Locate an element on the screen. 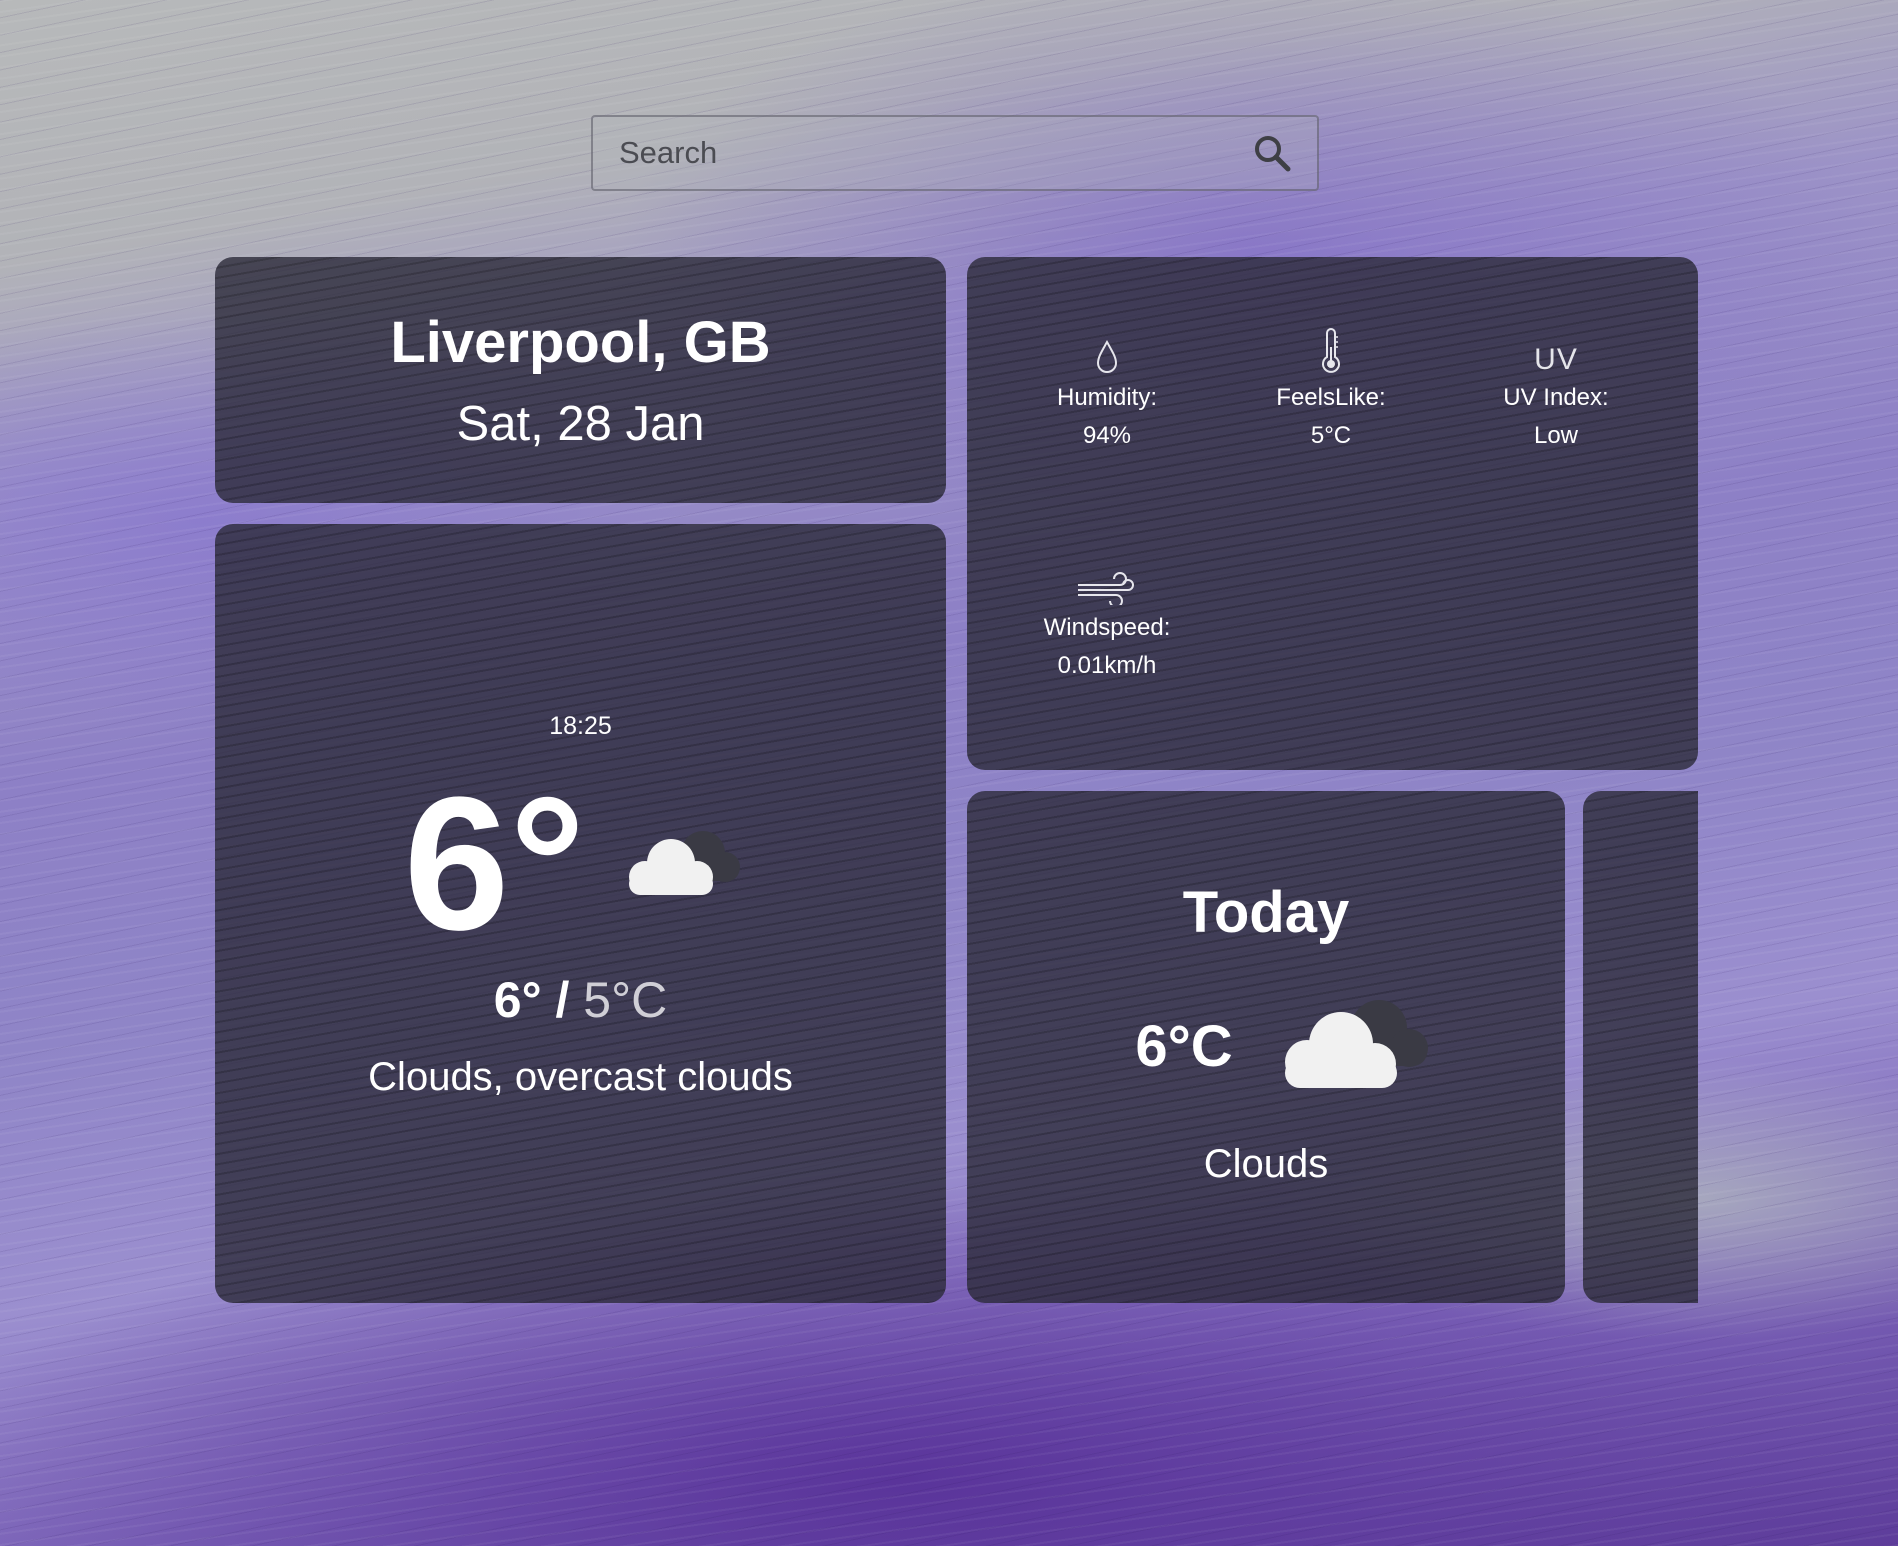 This screenshot has width=1898, height=1546. windspeed-value: 0.01km/h is located at coordinates (1107, 665).